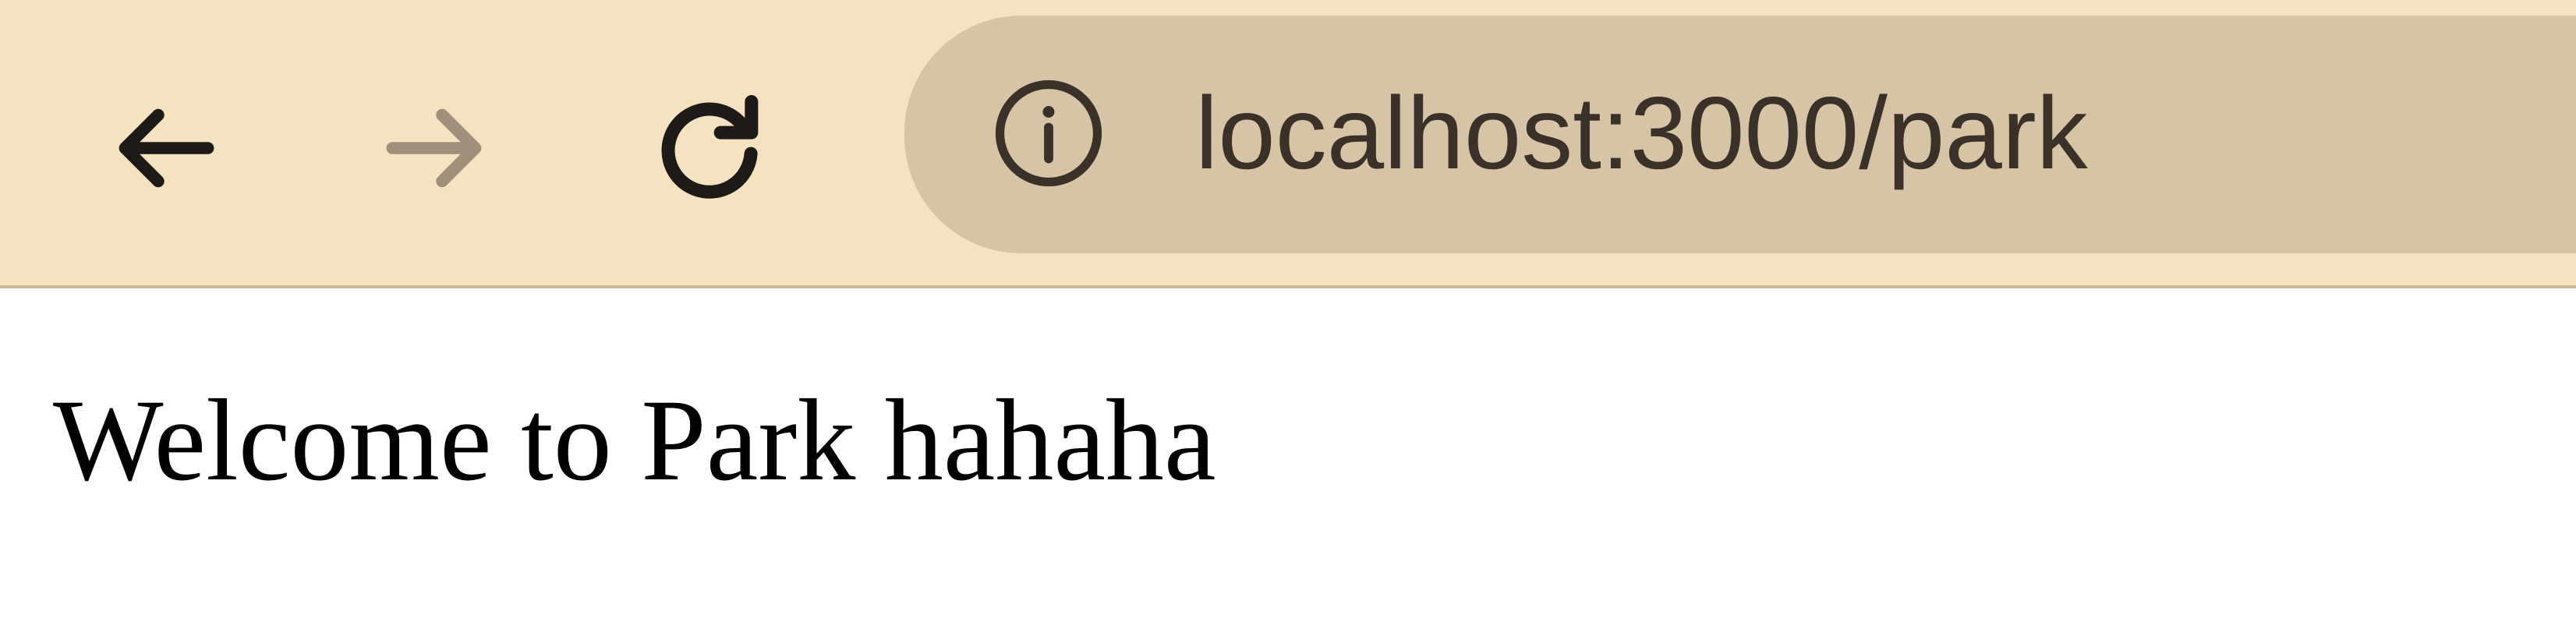 The width and height of the screenshot is (2576, 636). I want to click on forward-button, so click(436, 148).